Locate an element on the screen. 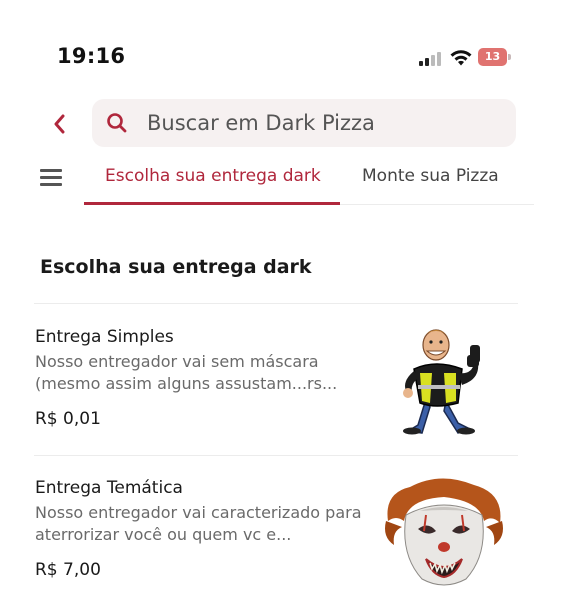  tab-escolha-entrega: Escolha sua entrega dark is located at coordinates (213, 176).